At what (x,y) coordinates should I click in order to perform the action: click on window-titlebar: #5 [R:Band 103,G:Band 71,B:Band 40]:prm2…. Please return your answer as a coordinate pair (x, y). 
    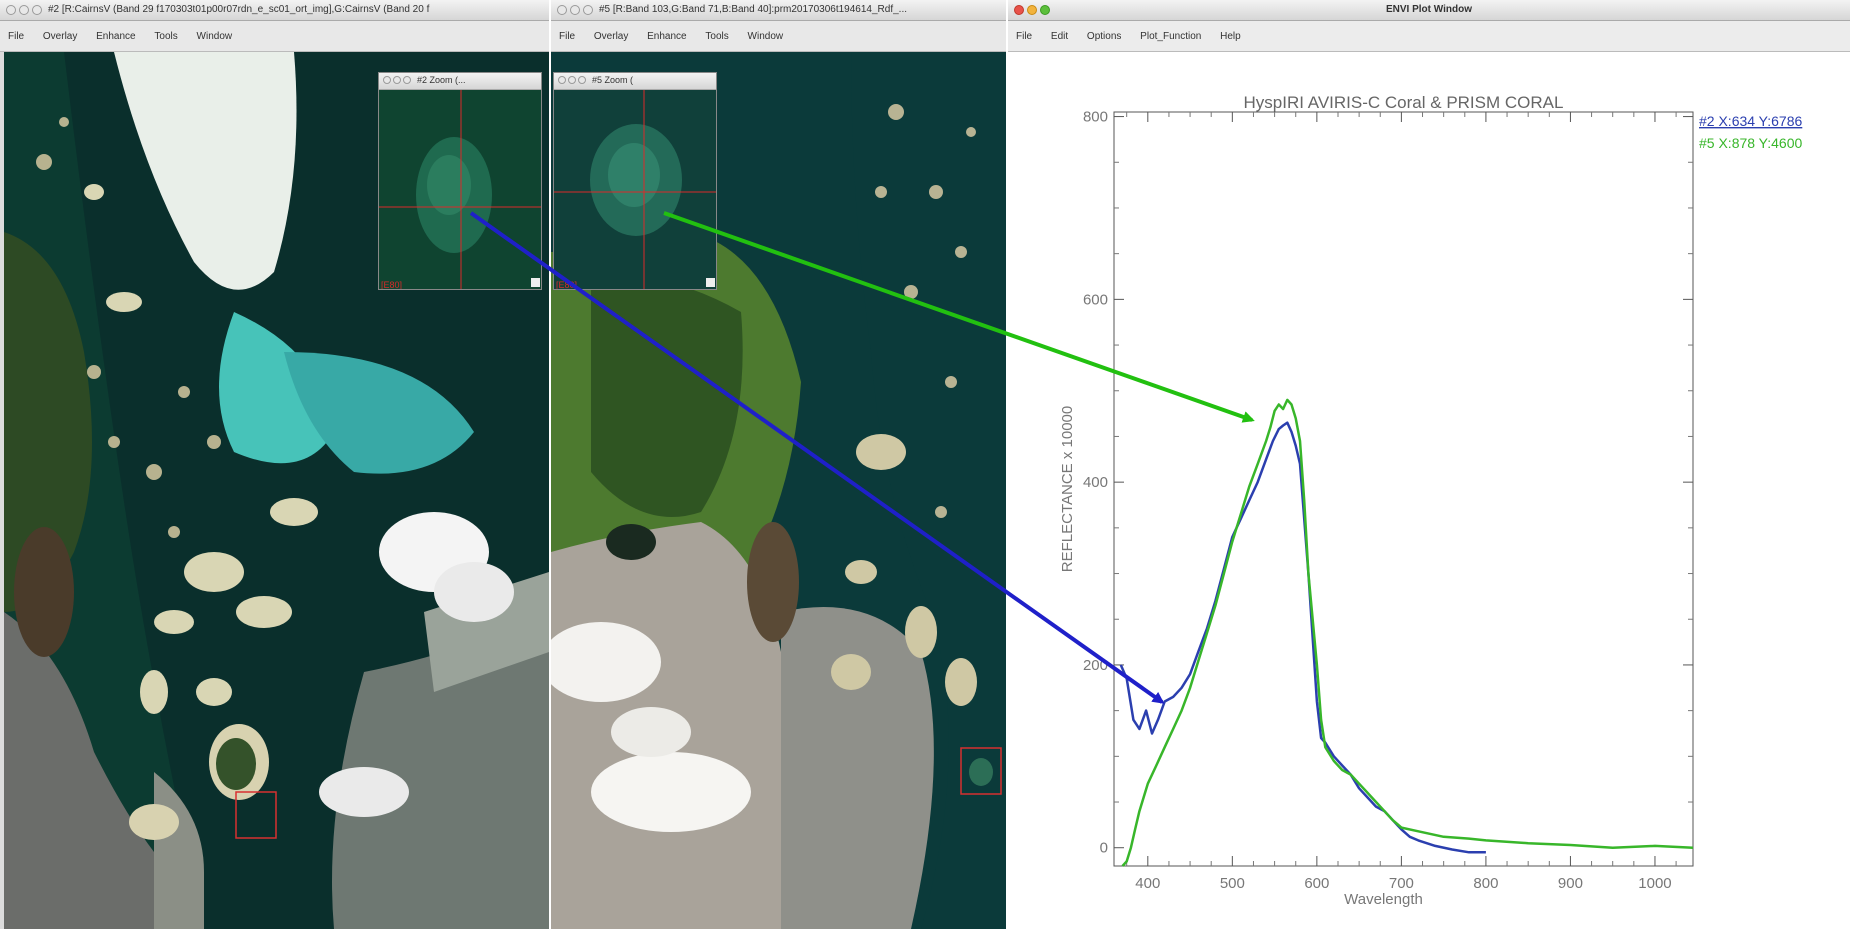
    Looking at the image, I should click on (778, 10).